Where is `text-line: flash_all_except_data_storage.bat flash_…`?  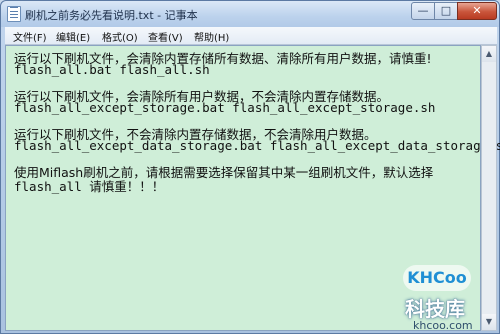 text-line: flash_all_except_data_storage.bat flash_… is located at coordinates (257, 145).